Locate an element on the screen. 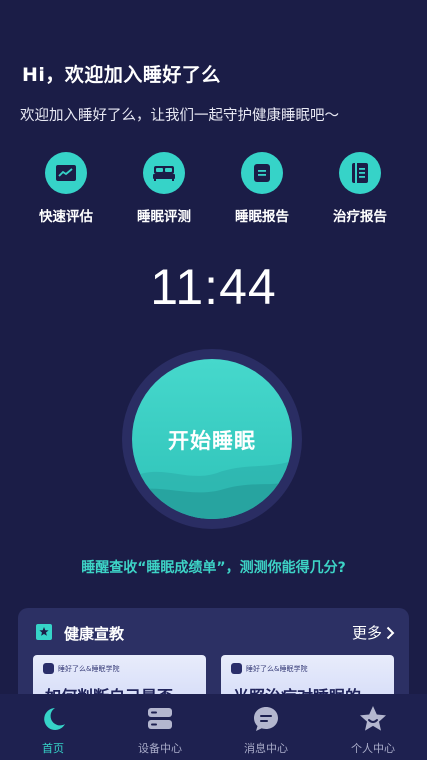 The width and height of the screenshot is (427, 760). start-sleep-button: 开始睡眠 is located at coordinates (212, 439).